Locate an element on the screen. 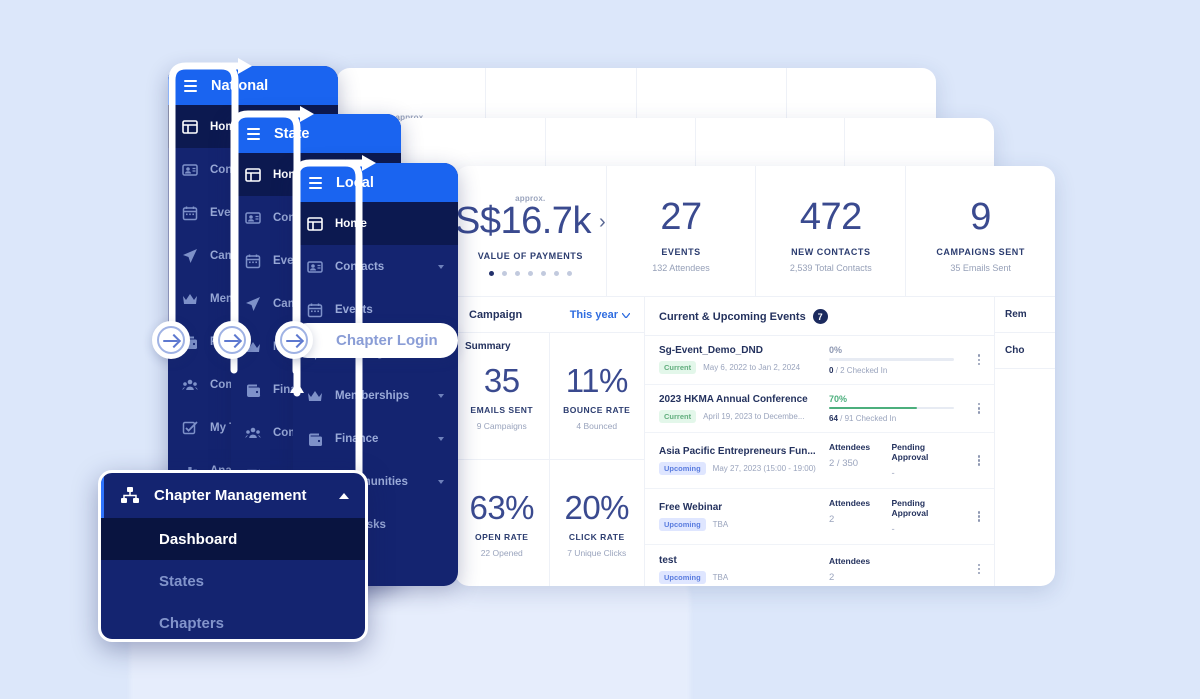 Image resolution: width=1200 pixels, height=699 pixels. chapter-management-item-states: States is located at coordinates (233, 581).